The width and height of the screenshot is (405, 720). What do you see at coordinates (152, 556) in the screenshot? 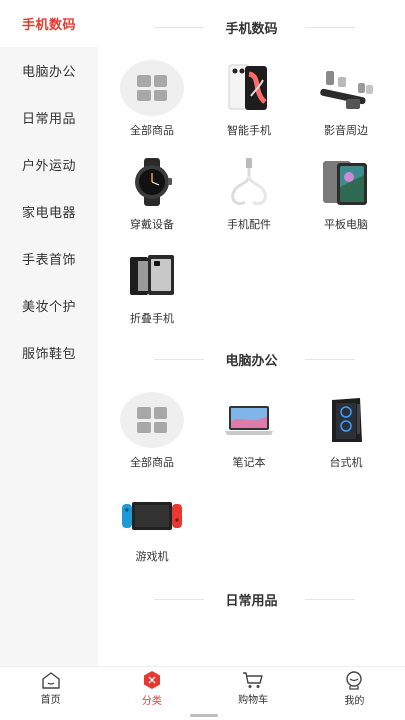
I see `category-item-label: 游戏机` at bounding box center [152, 556].